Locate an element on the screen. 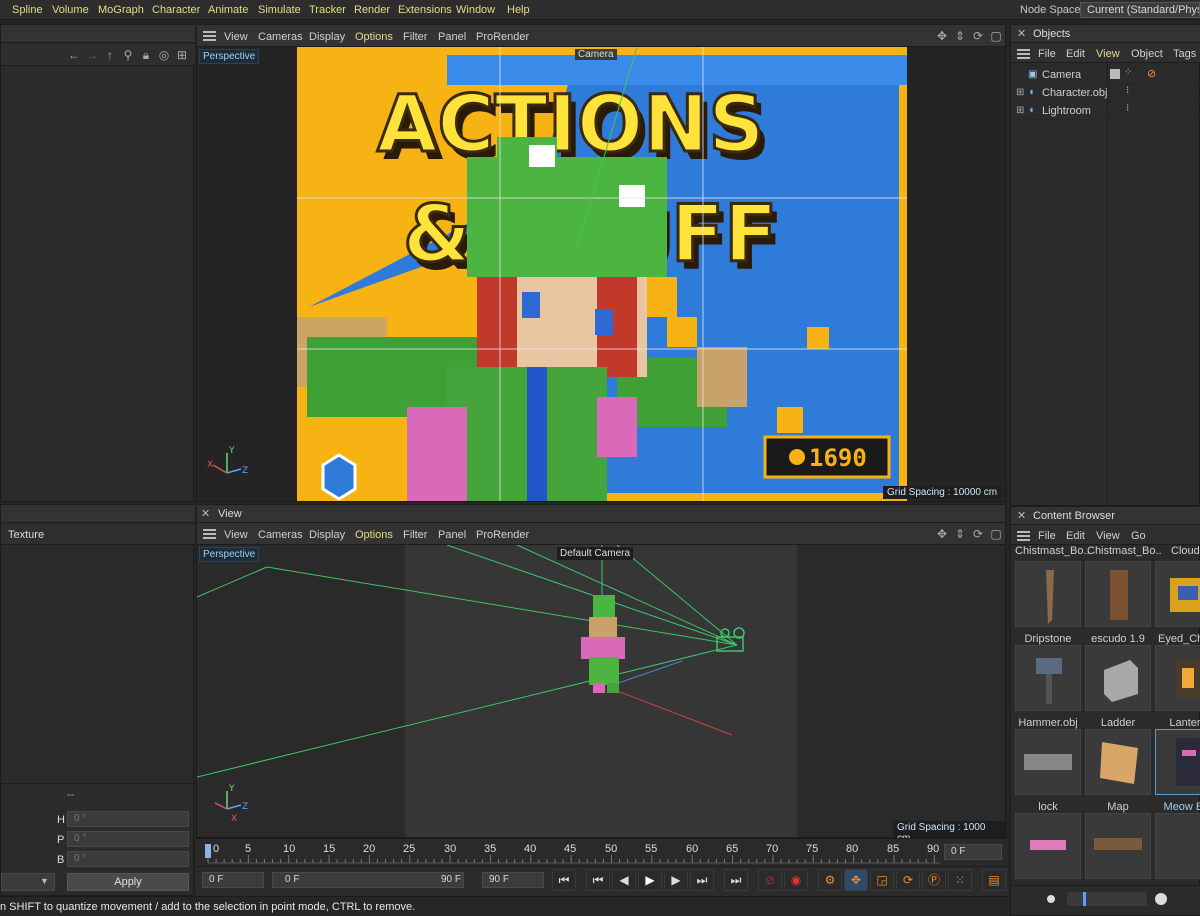 Image resolution: width=1200 pixels, height=916 pixels. back-arrow-icon: ← is located at coordinates (74, 55).